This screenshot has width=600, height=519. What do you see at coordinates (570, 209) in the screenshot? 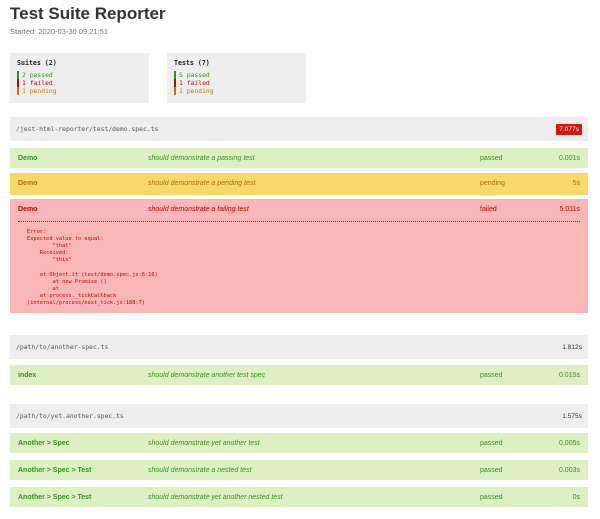
I see `test-time: 5.011s` at bounding box center [570, 209].